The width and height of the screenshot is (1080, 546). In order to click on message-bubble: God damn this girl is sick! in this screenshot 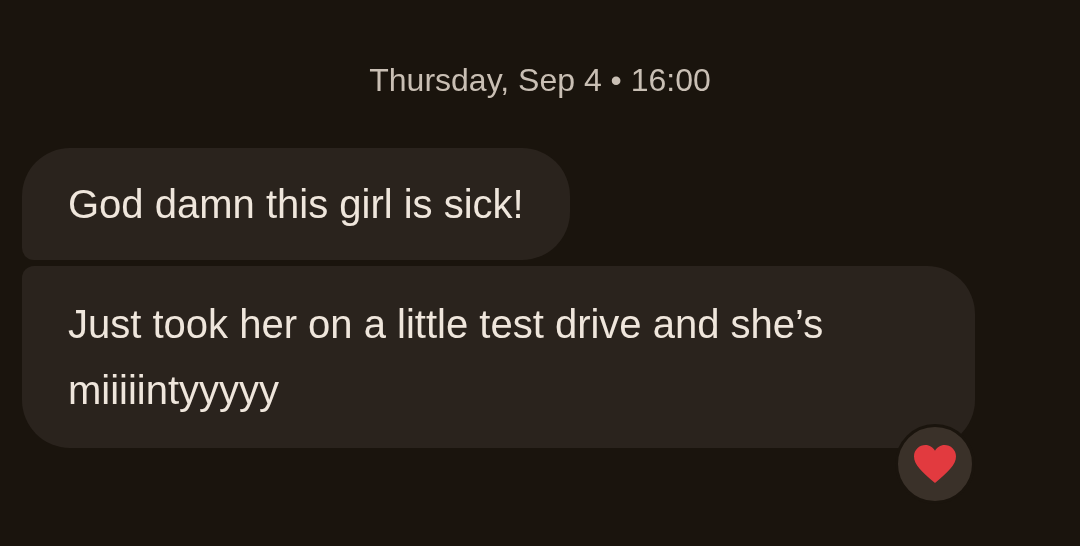, I will do `click(296, 204)`.